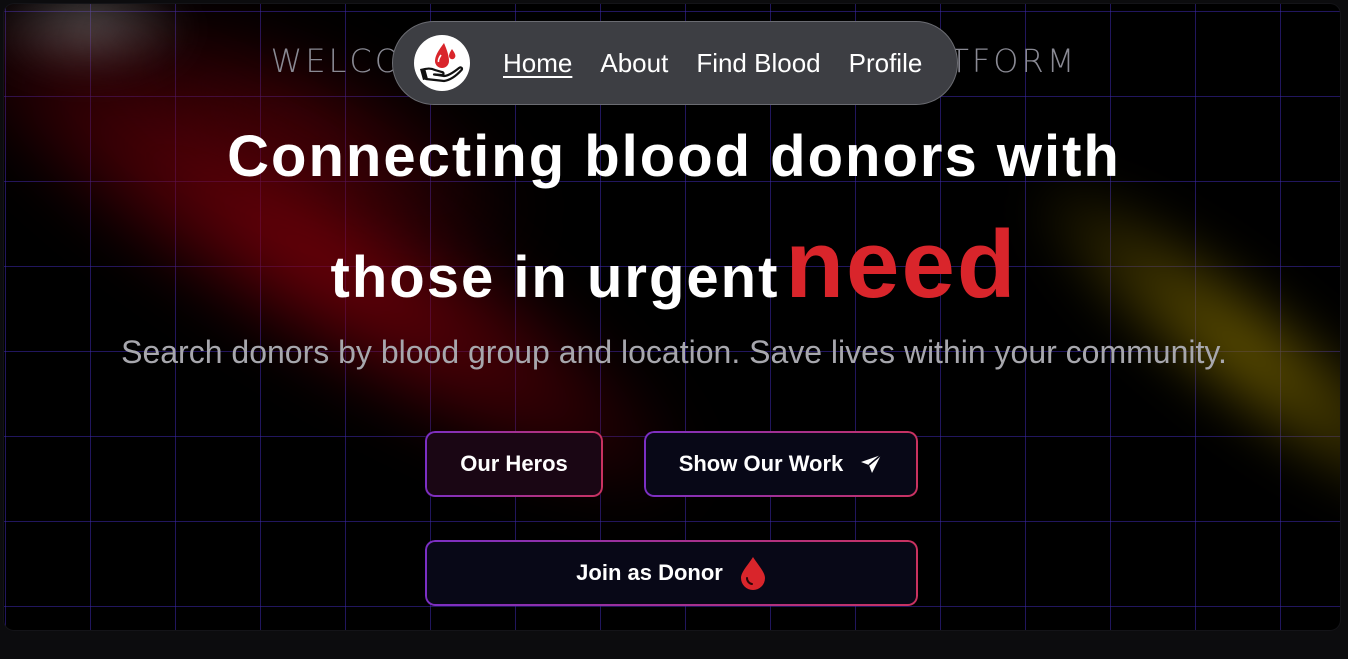 This screenshot has height=659, width=1348. What do you see at coordinates (537, 63) in the screenshot?
I see `nav-home: Home` at bounding box center [537, 63].